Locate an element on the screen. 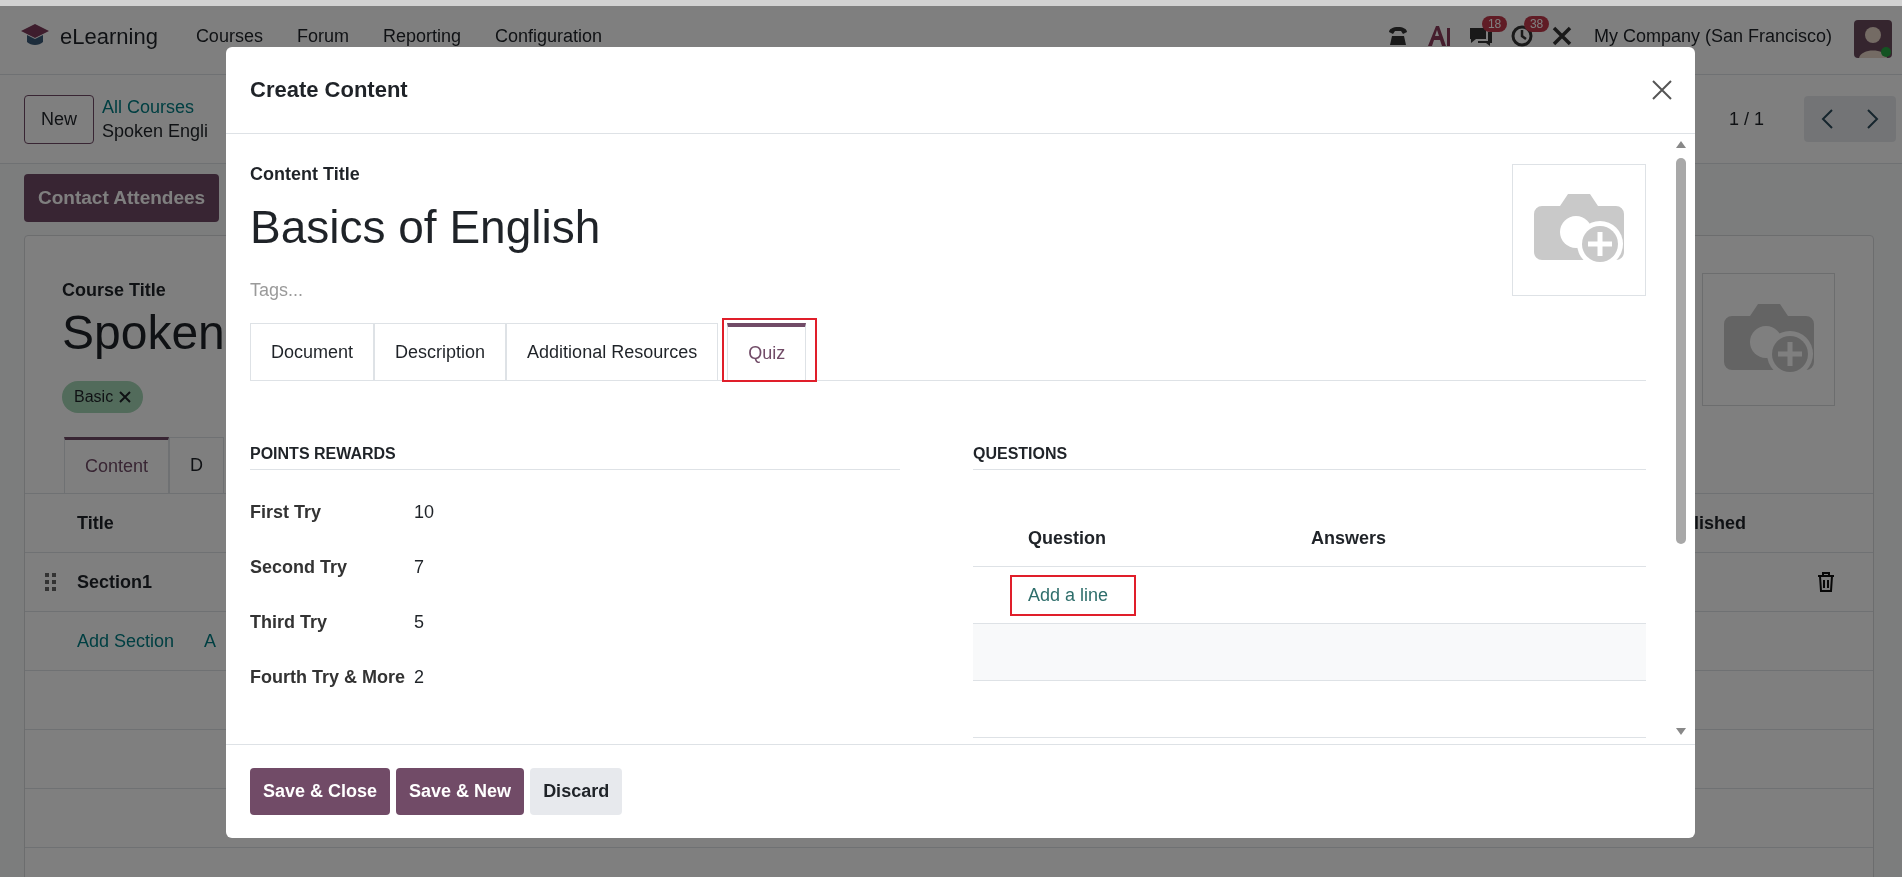 The width and height of the screenshot is (1902, 877). points-value: 5 is located at coordinates (657, 622).